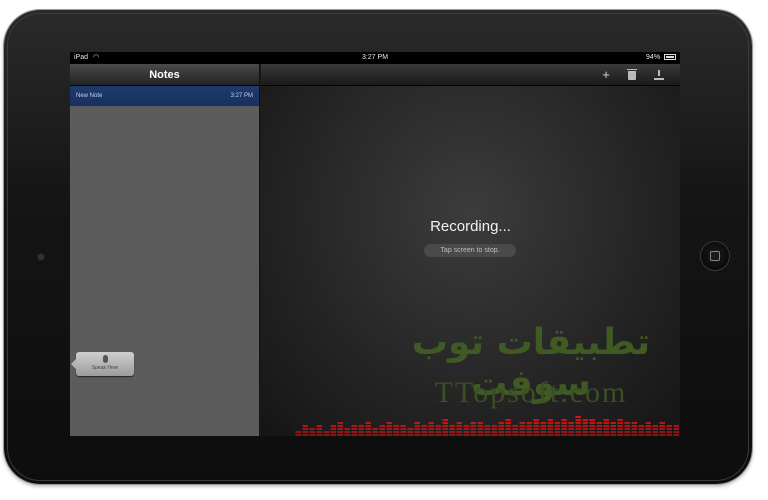 This screenshot has height=500, width=768. What do you see at coordinates (375, 57) in the screenshot?
I see `status-time: 3:27 PM` at bounding box center [375, 57].